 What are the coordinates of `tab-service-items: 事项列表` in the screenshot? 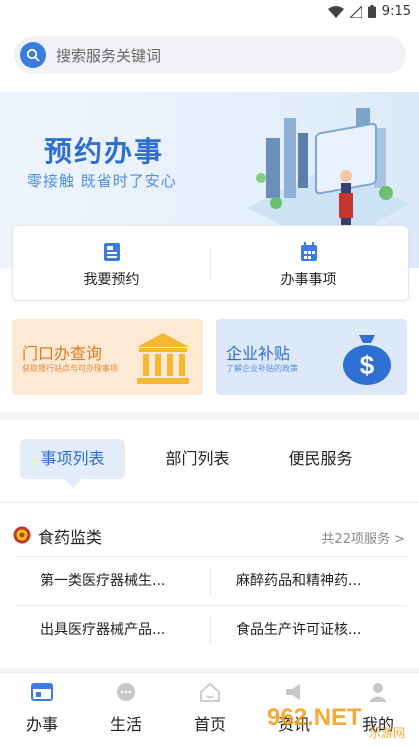 It's located at (72, 463).